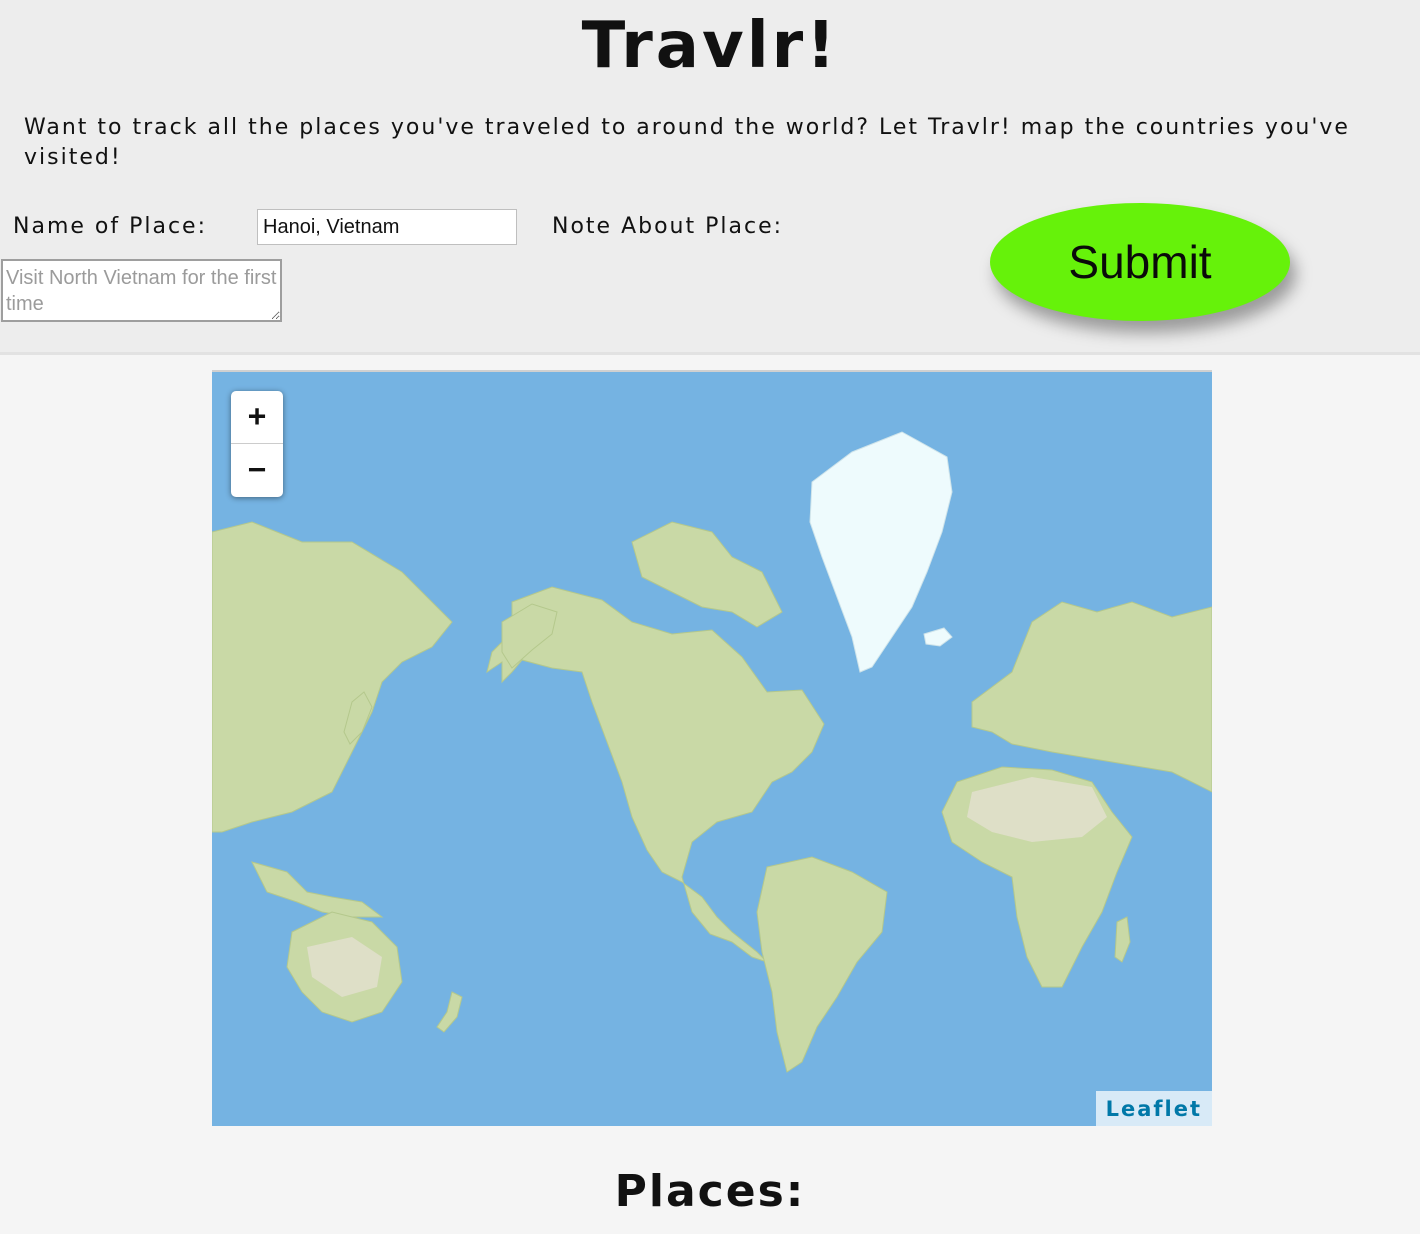 The image size is (1420, 1234). Describe the element at coordinates (110, 226) in the screenshot. I see `name-of-place-label: Name of Place:` at that location.